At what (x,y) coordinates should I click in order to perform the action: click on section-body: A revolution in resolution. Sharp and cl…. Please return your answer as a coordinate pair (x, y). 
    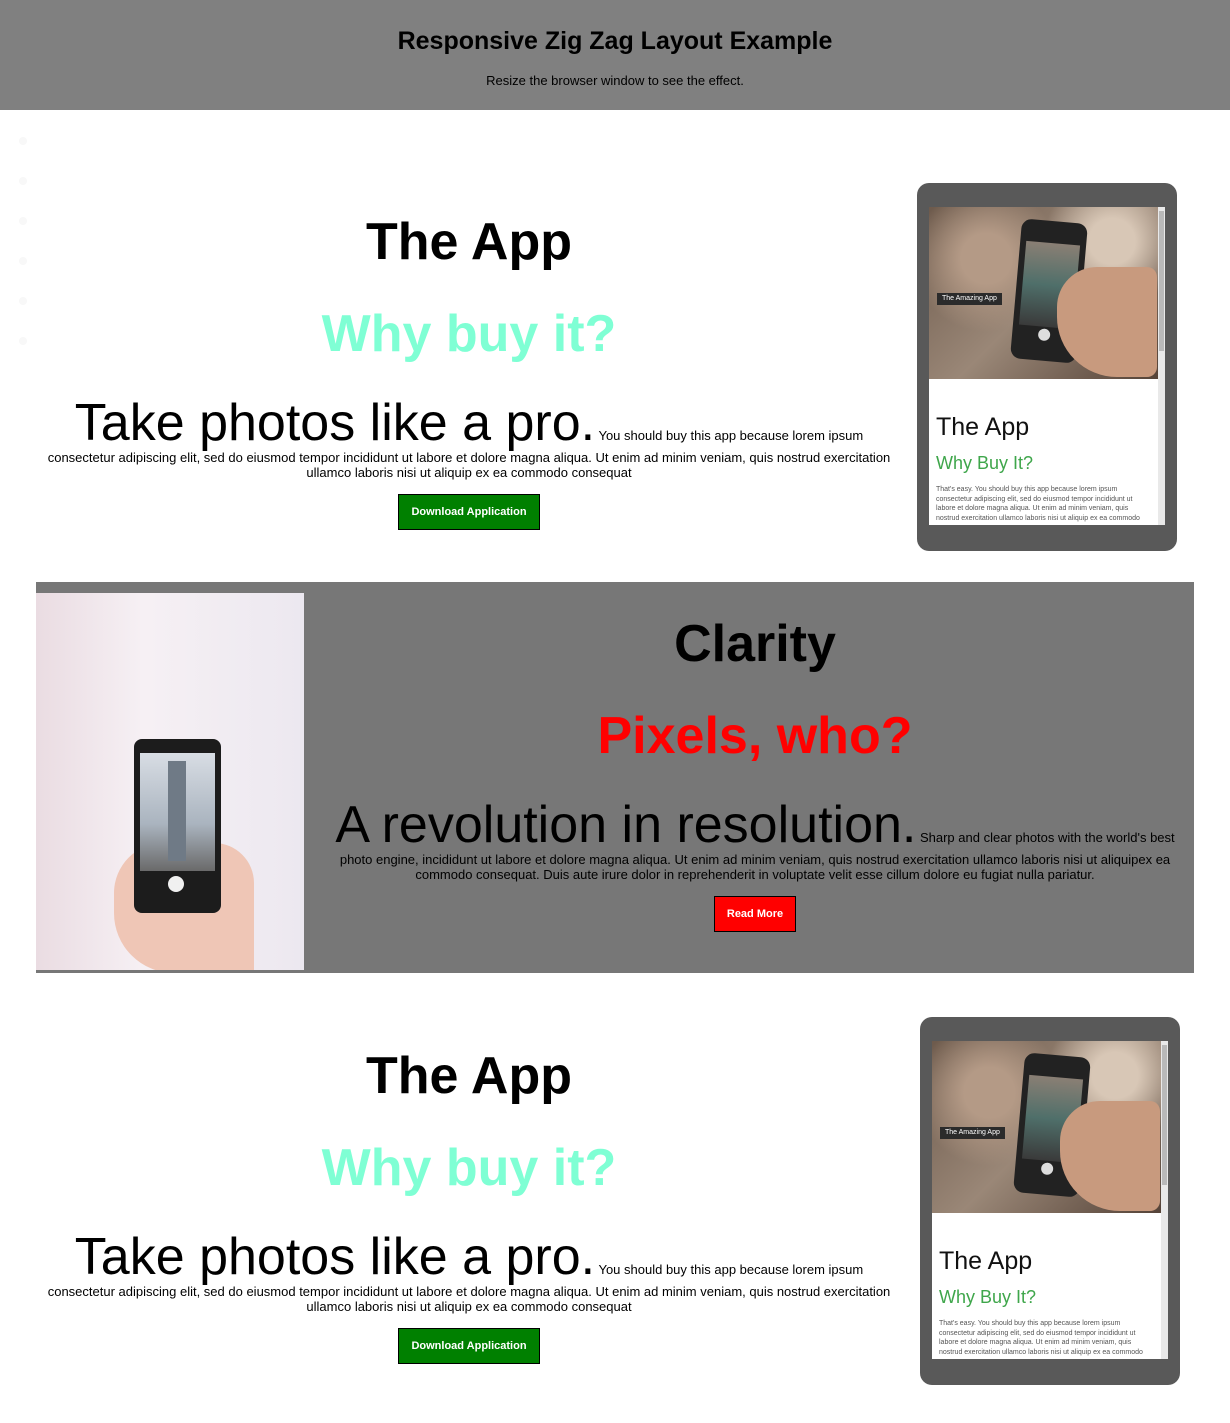
    Looking at the image, I should click on (755, 840).